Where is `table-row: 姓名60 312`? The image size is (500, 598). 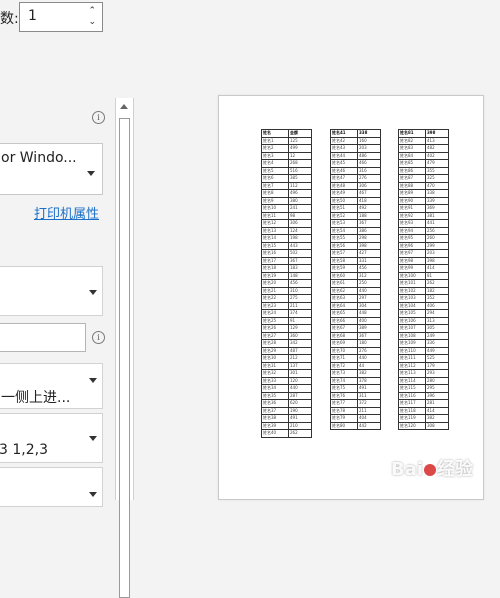
table-row: 姓名60 312 is located at coordinates (355, 275).